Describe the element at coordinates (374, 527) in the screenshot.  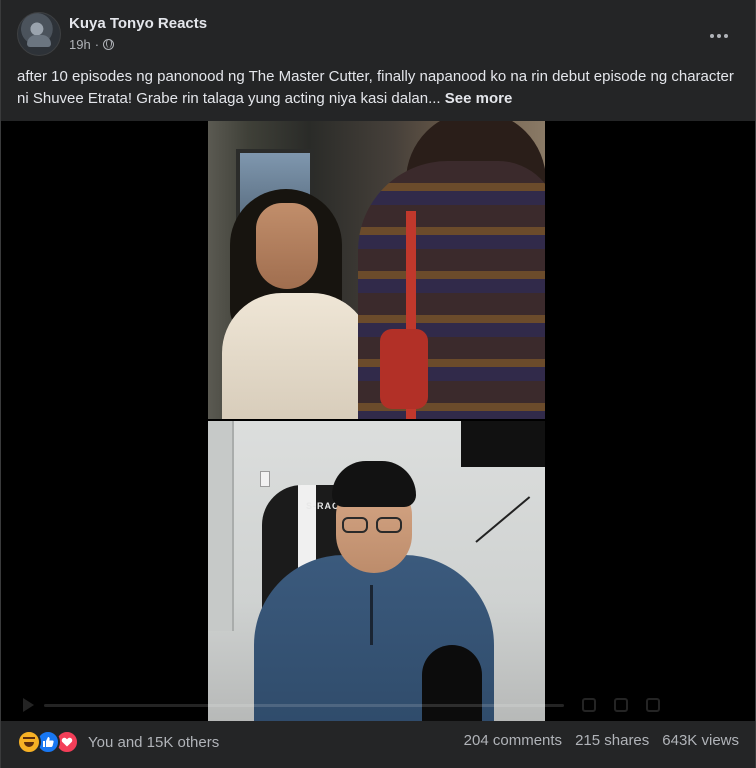
I see `glasses` at that location.